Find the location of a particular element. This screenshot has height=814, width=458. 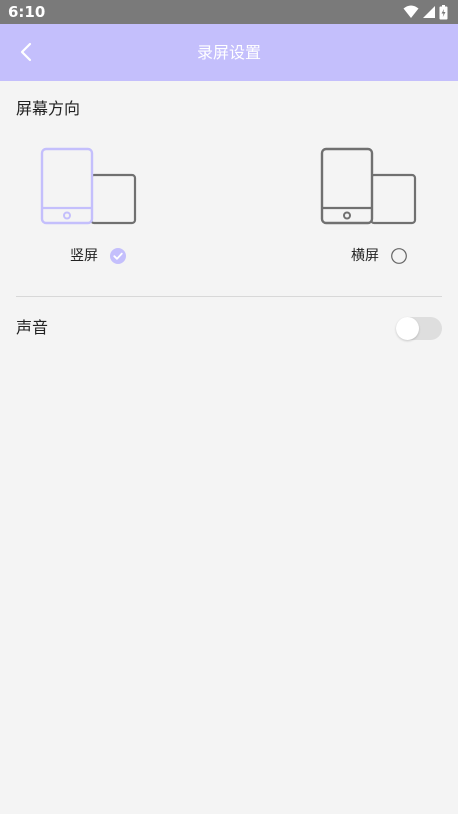

radio-unchecked-icon is located at coordinates (399, 256).